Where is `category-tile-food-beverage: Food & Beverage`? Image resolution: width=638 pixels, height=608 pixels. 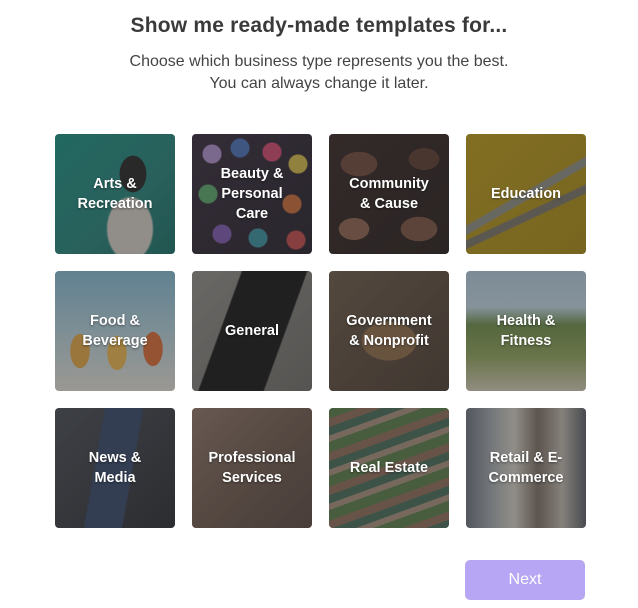
category-tile-food-beverage: Food & Beverage is located at coordinates (115, 331).